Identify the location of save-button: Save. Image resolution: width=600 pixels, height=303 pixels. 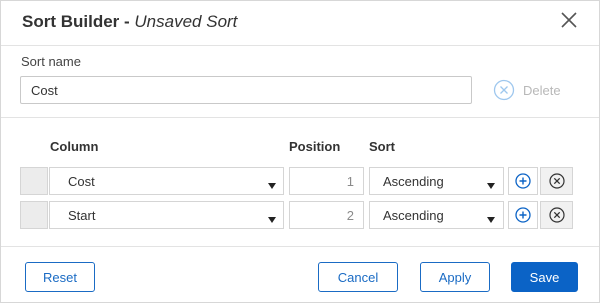
(544, 277).